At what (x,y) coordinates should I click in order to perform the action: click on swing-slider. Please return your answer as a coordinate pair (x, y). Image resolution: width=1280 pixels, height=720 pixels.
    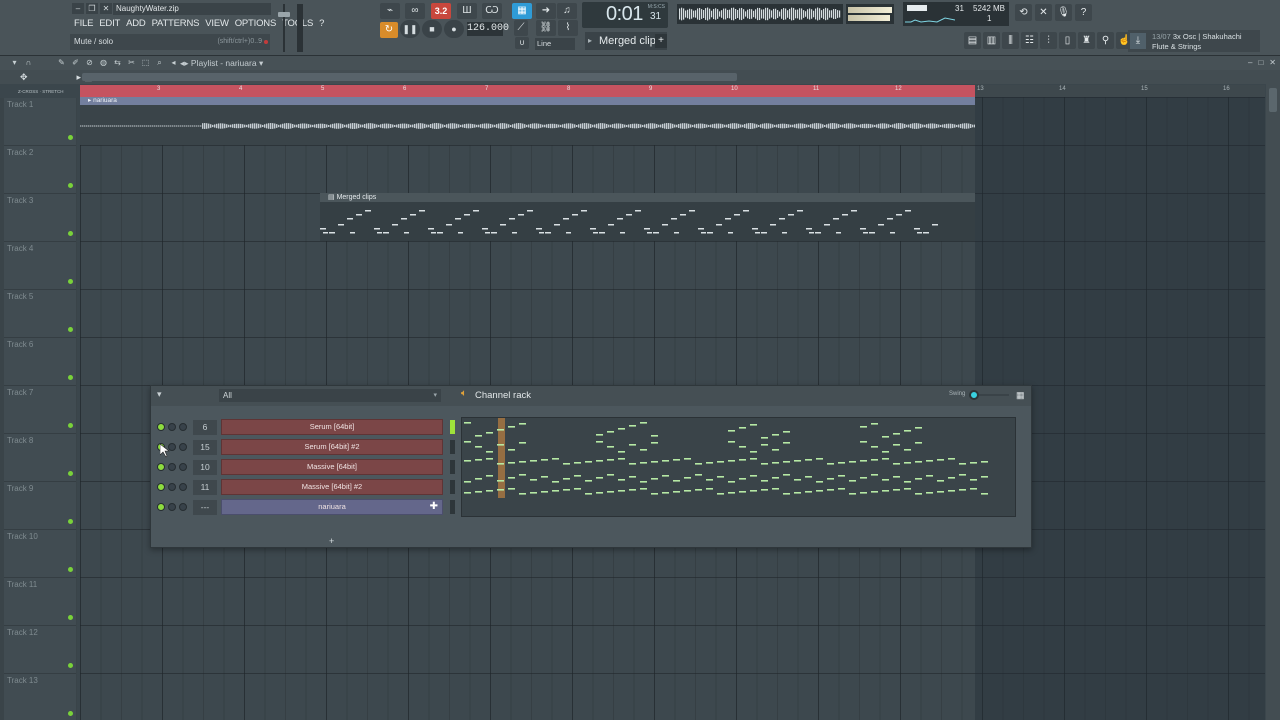
    Looking at the image, I should click on (994, 395).